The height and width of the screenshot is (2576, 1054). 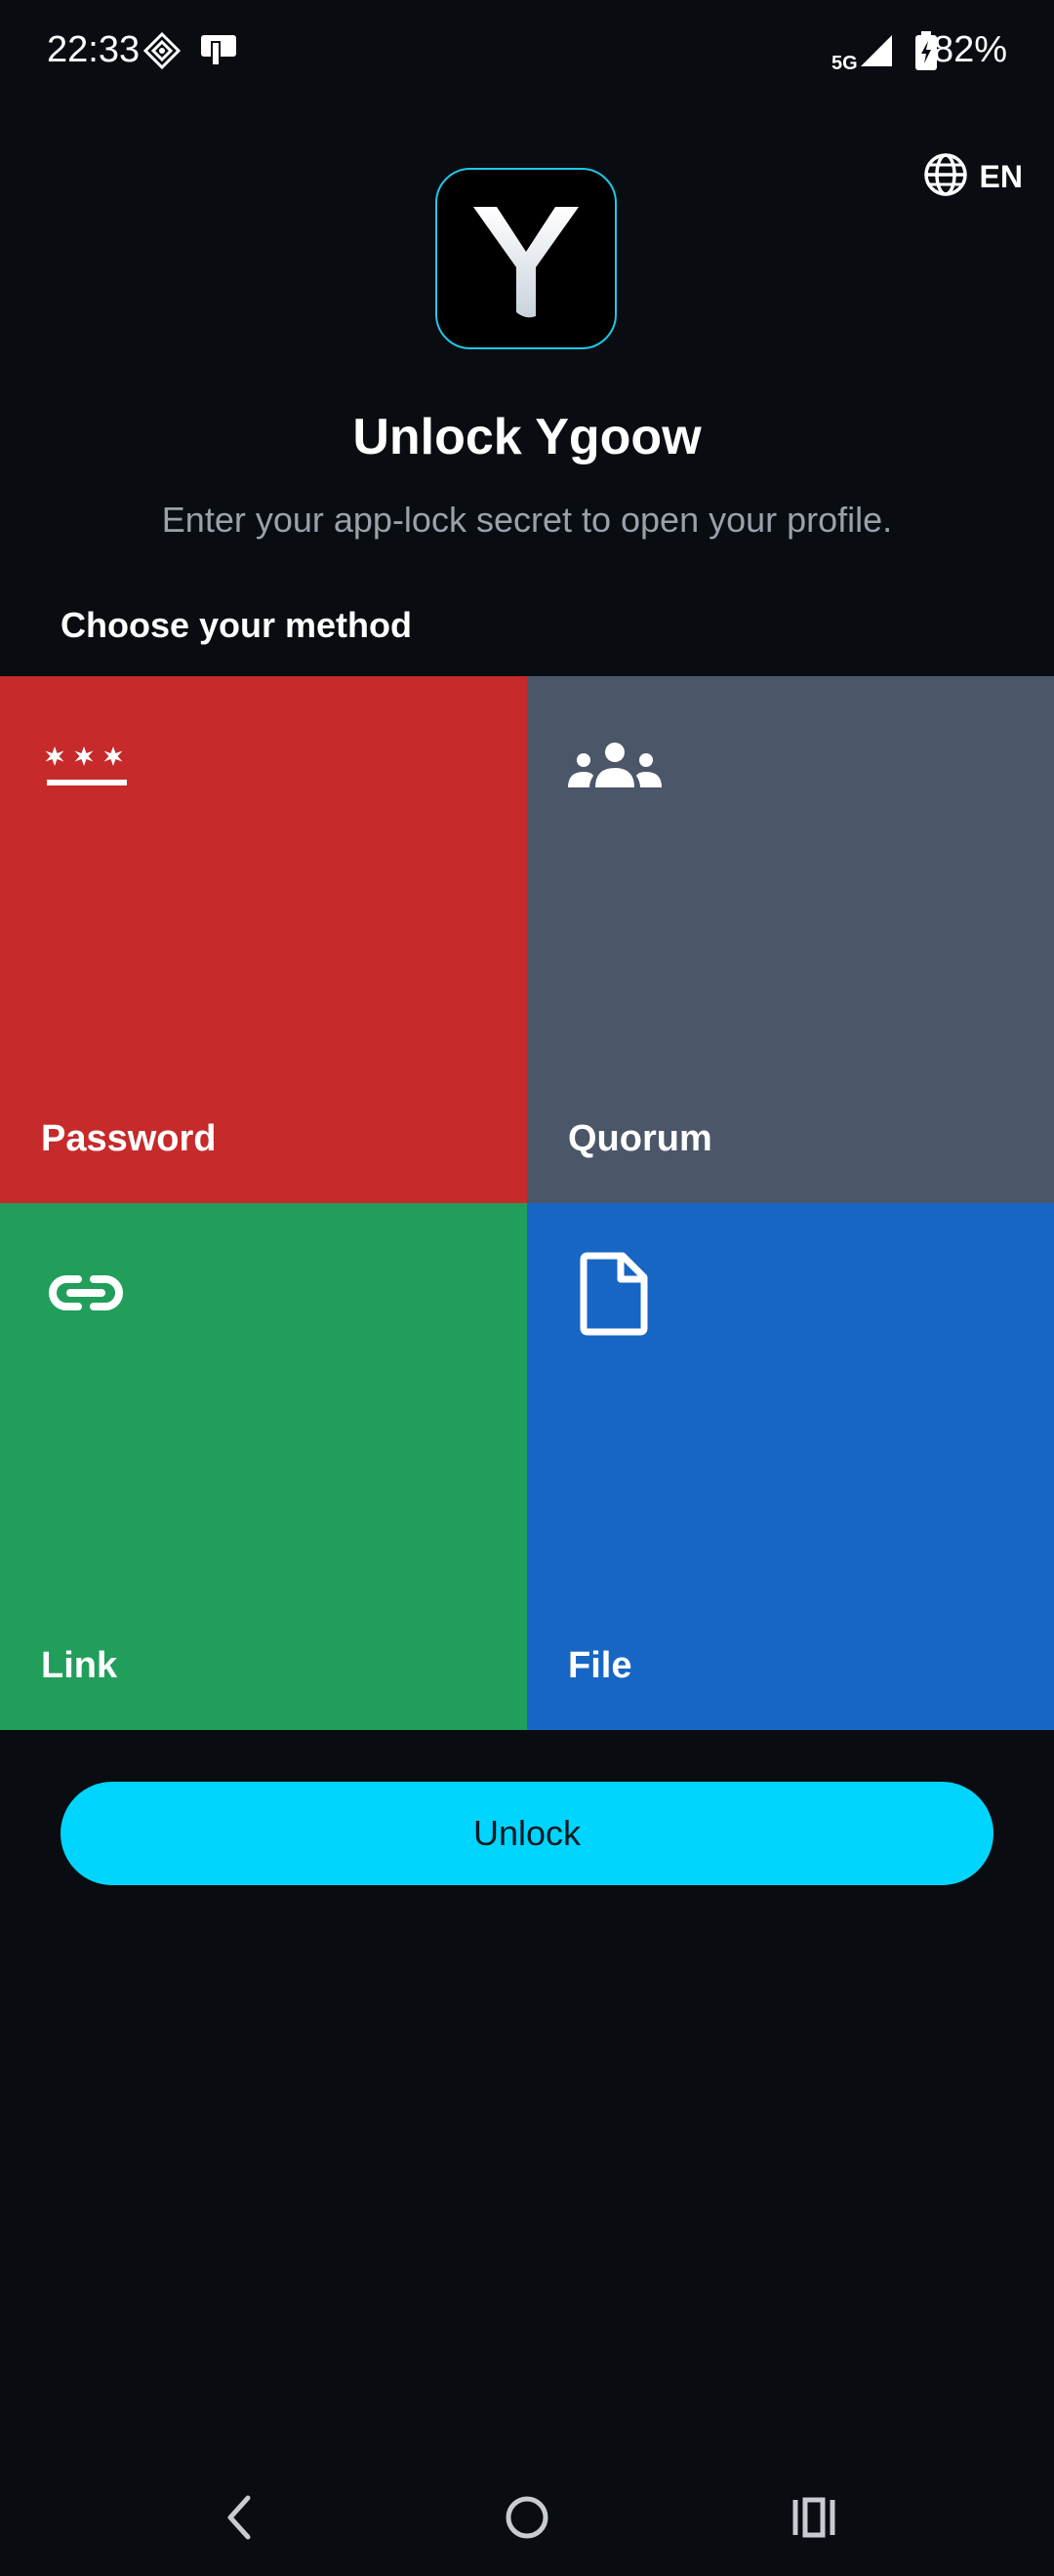 I want to click on file-icon, so click(x=615, y=1296).